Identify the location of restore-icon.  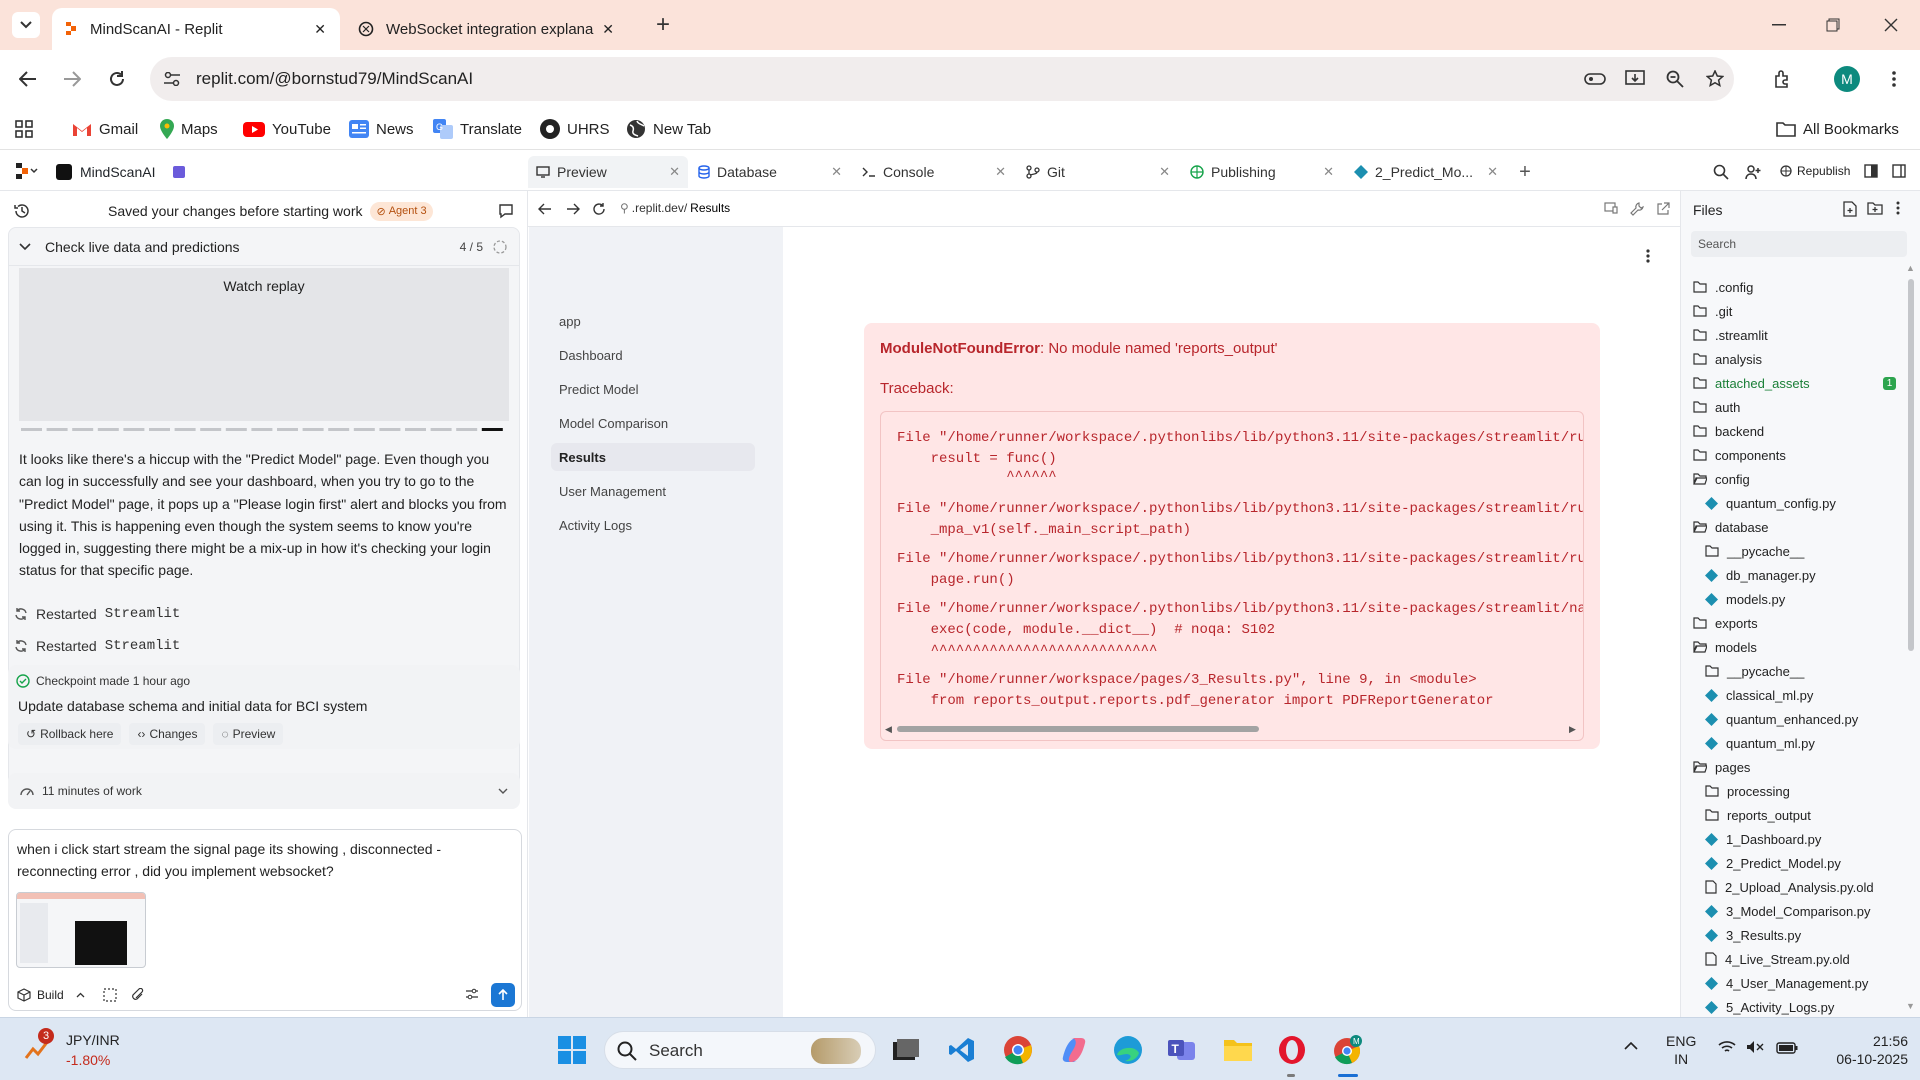
(1833, 25).